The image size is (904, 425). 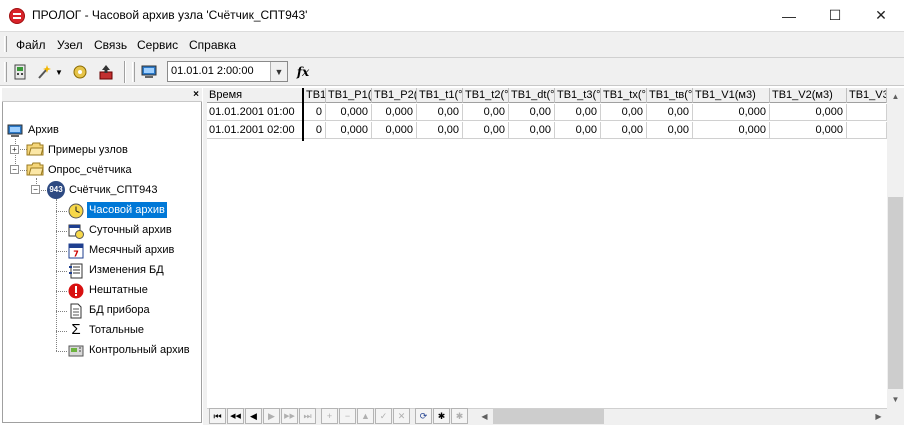 What do you see at coordinates (126, 270) in the screenshot?
I see `tree-item-db-changes: Изменения БД` at bounding box center [126, 270].